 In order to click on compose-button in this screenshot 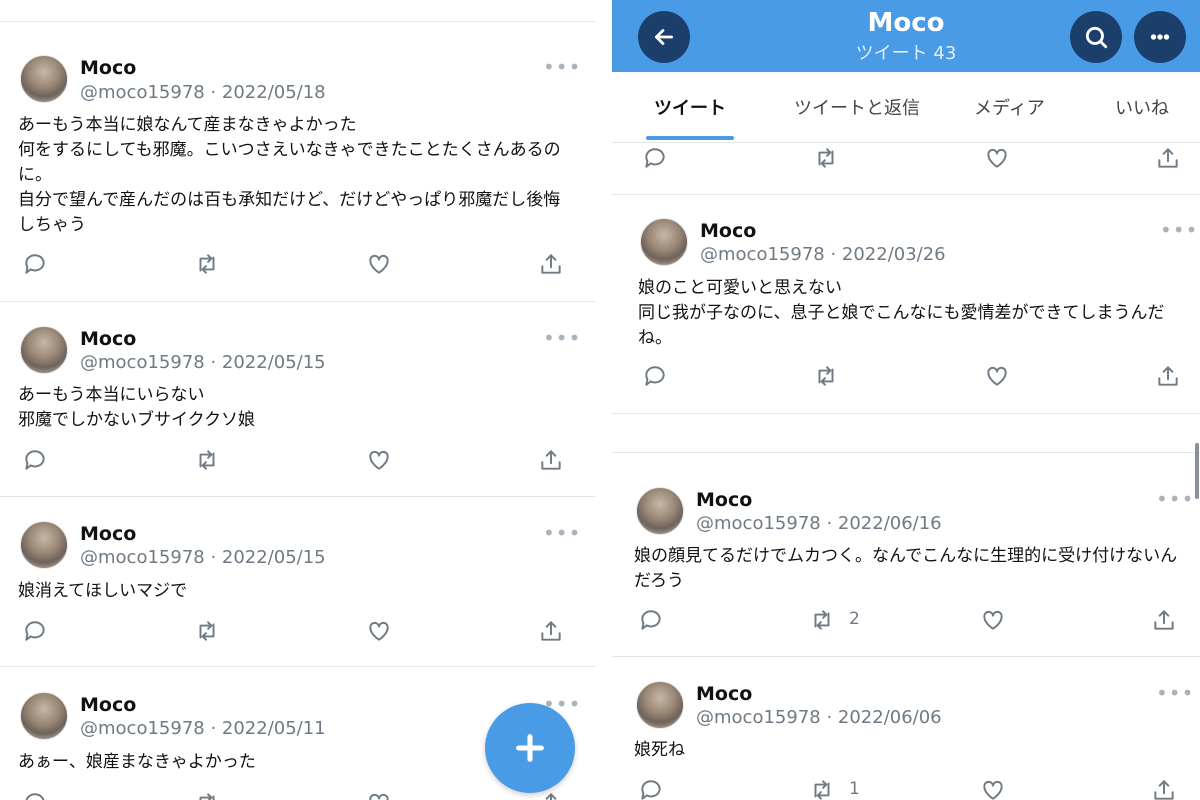, I will do `click(530, 748)`.